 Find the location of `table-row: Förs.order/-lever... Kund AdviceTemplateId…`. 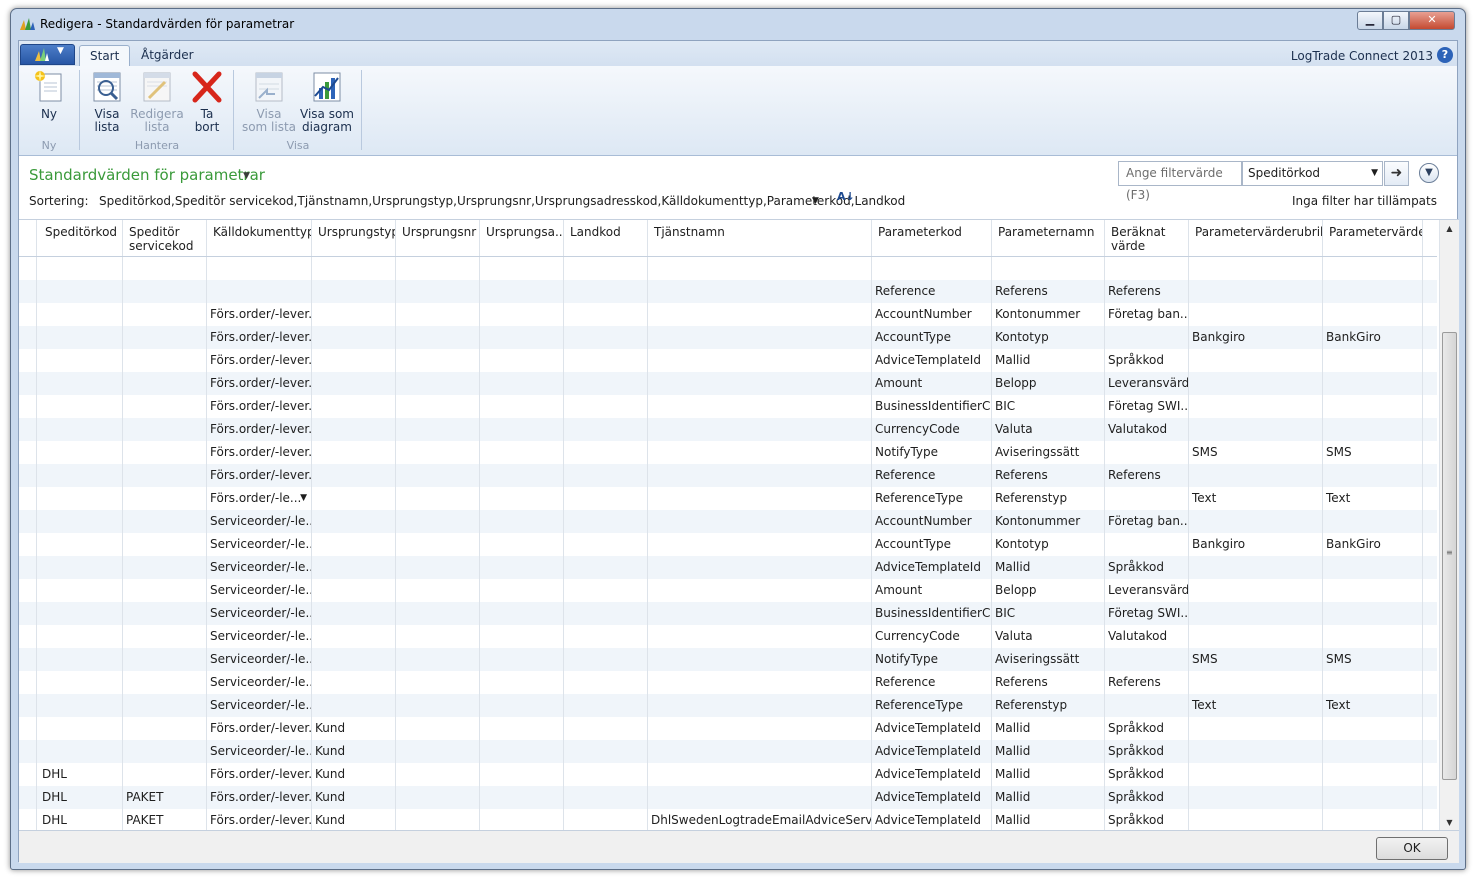

table-row: Förs.order/-lever... Kund AdviceTemplateId… is located at coordinates (728, 728).